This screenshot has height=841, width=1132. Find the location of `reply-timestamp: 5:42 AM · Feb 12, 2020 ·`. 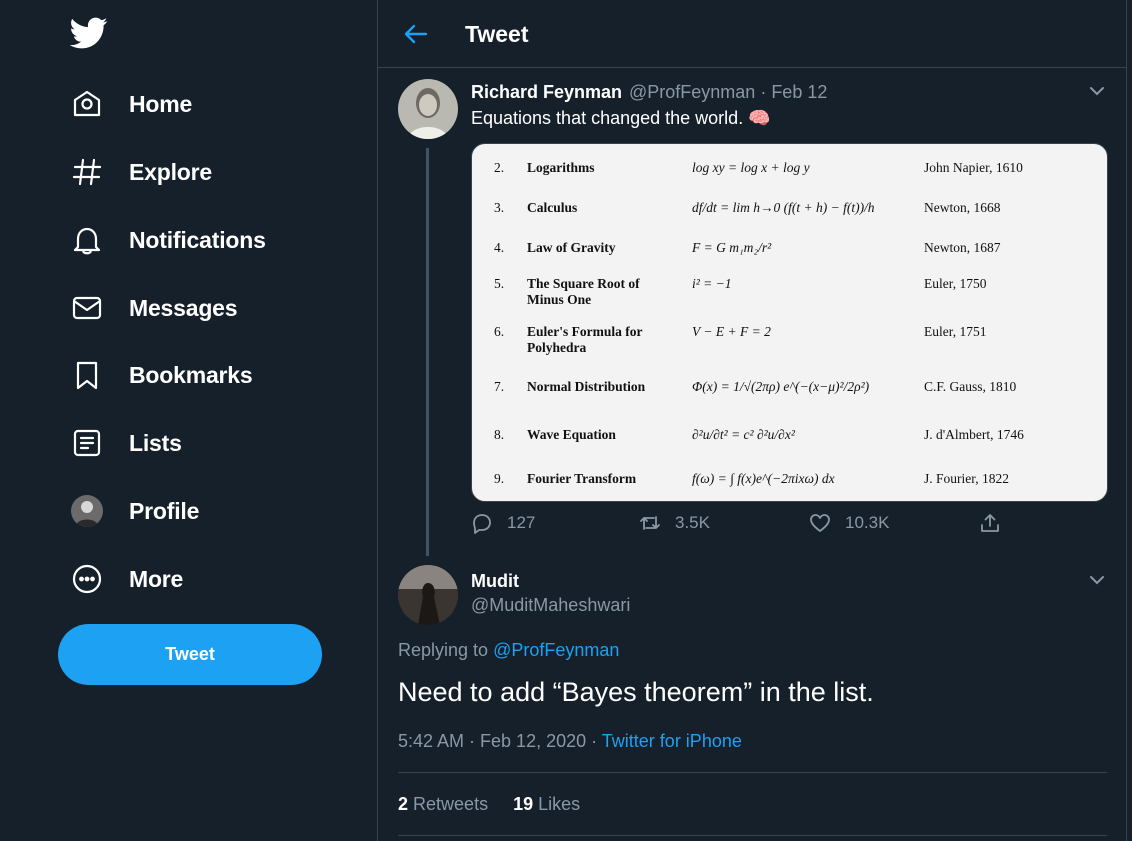

reply-timestamp: 5:42 AM · Feb 12, 2020 · is located at coordinates (500, 741).